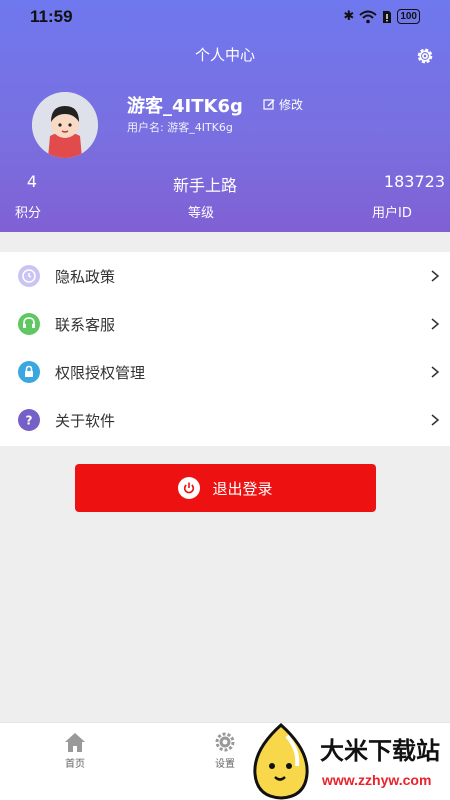  Describe the element at coordinates (291, 105) in the screenshot. I see `edit-label: 修改` at that location.